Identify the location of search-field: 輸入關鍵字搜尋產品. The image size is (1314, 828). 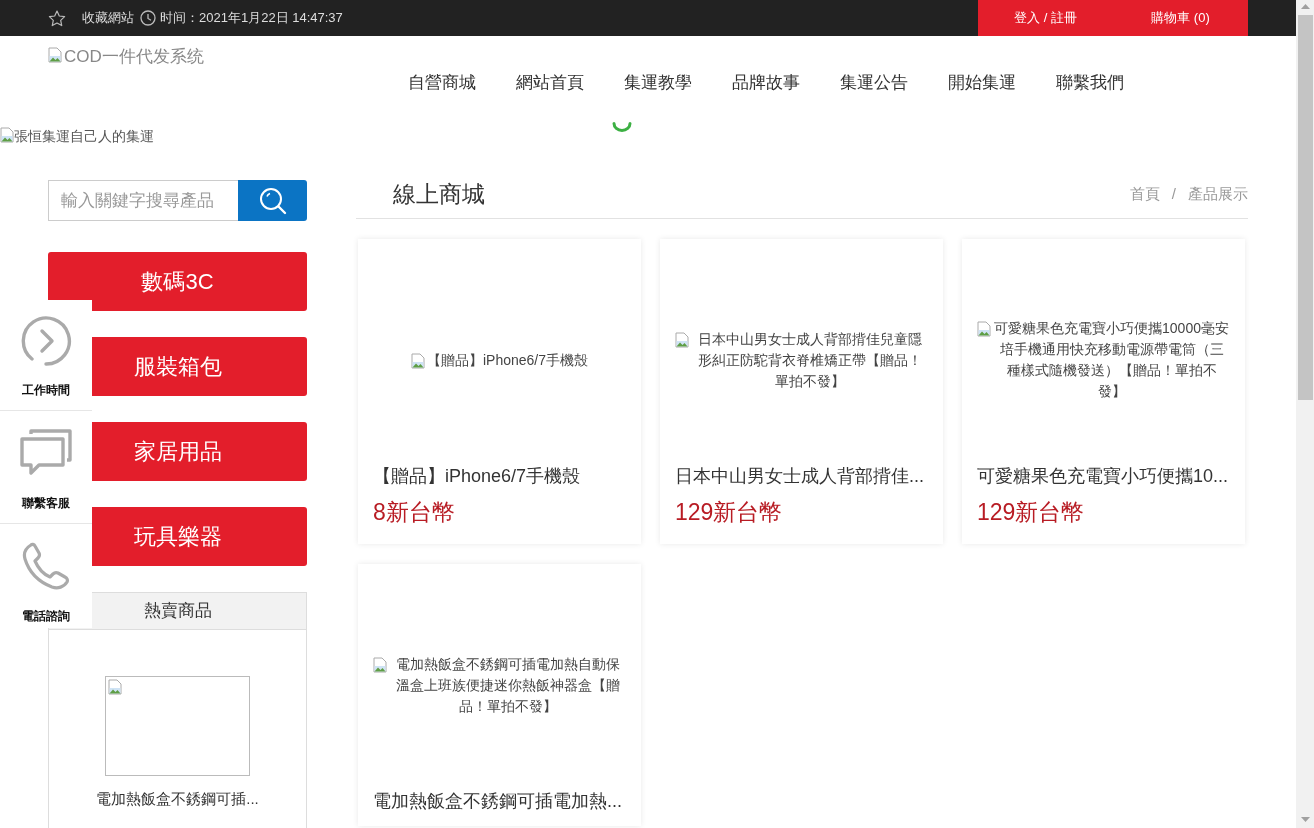
(143, 200).